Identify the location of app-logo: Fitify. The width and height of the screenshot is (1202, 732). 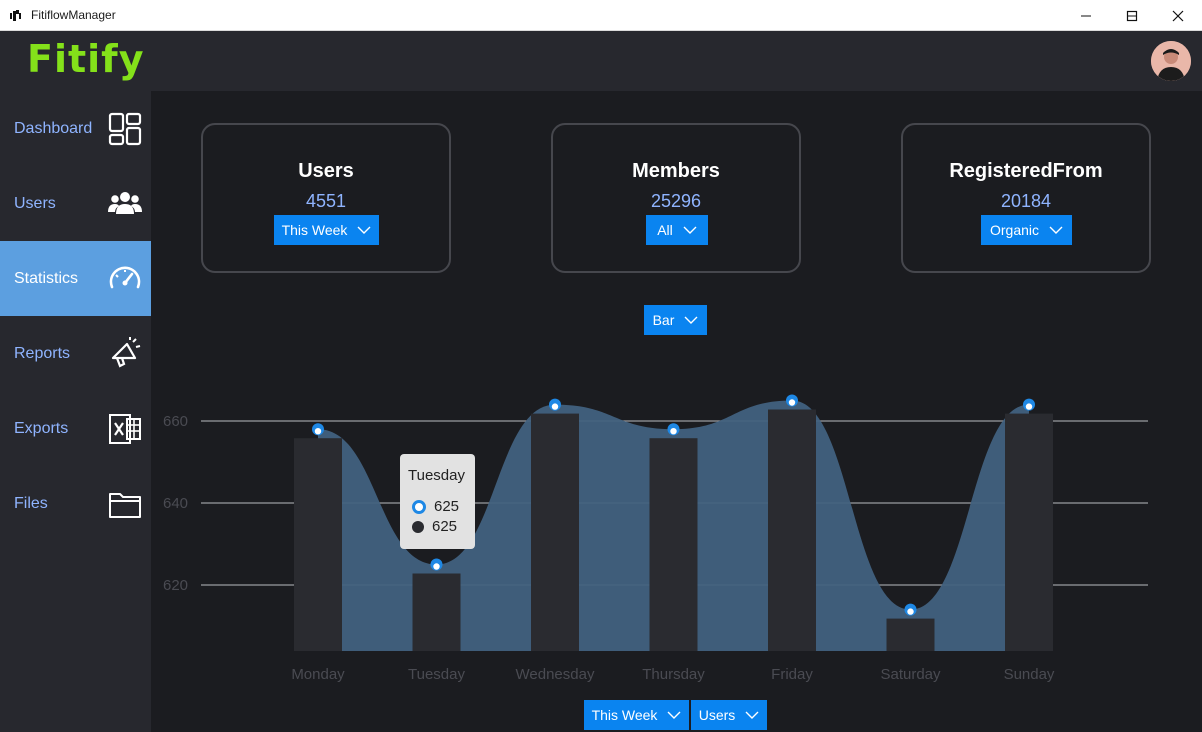
(86, 59).